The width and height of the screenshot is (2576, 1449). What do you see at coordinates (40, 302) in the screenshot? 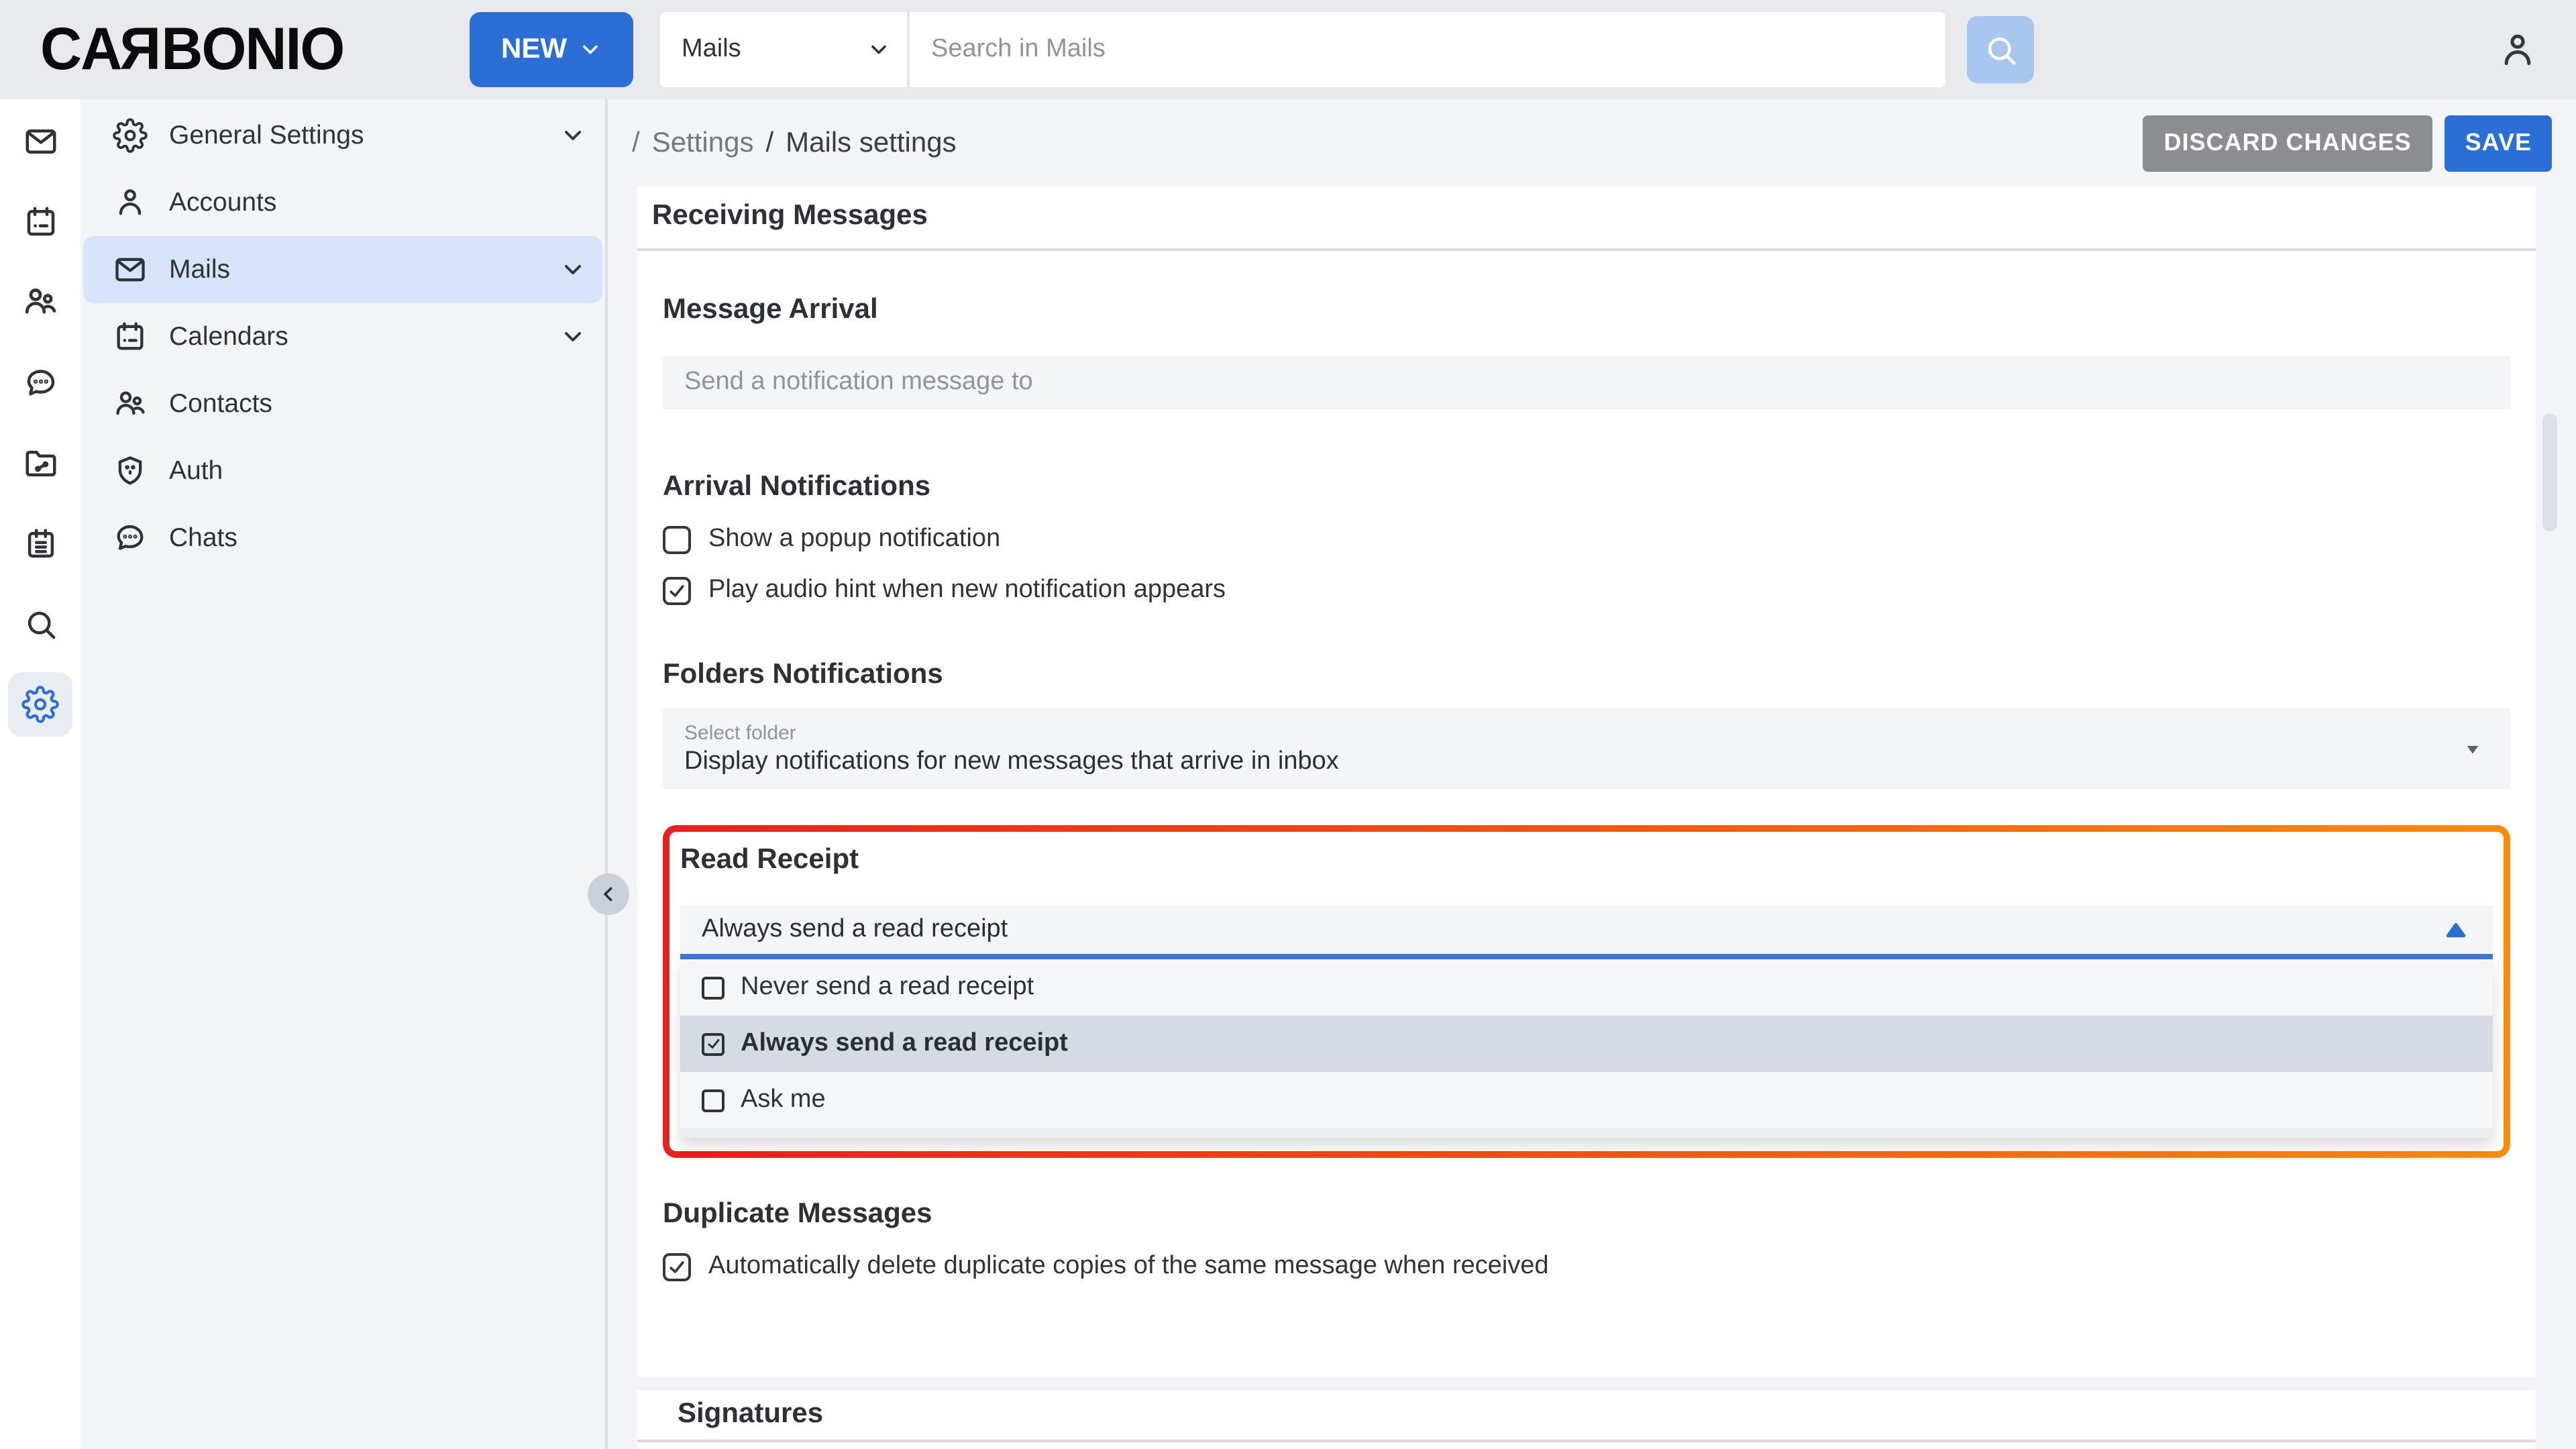
I see `rail-contacts-icon` at bounding box center [40, 302].